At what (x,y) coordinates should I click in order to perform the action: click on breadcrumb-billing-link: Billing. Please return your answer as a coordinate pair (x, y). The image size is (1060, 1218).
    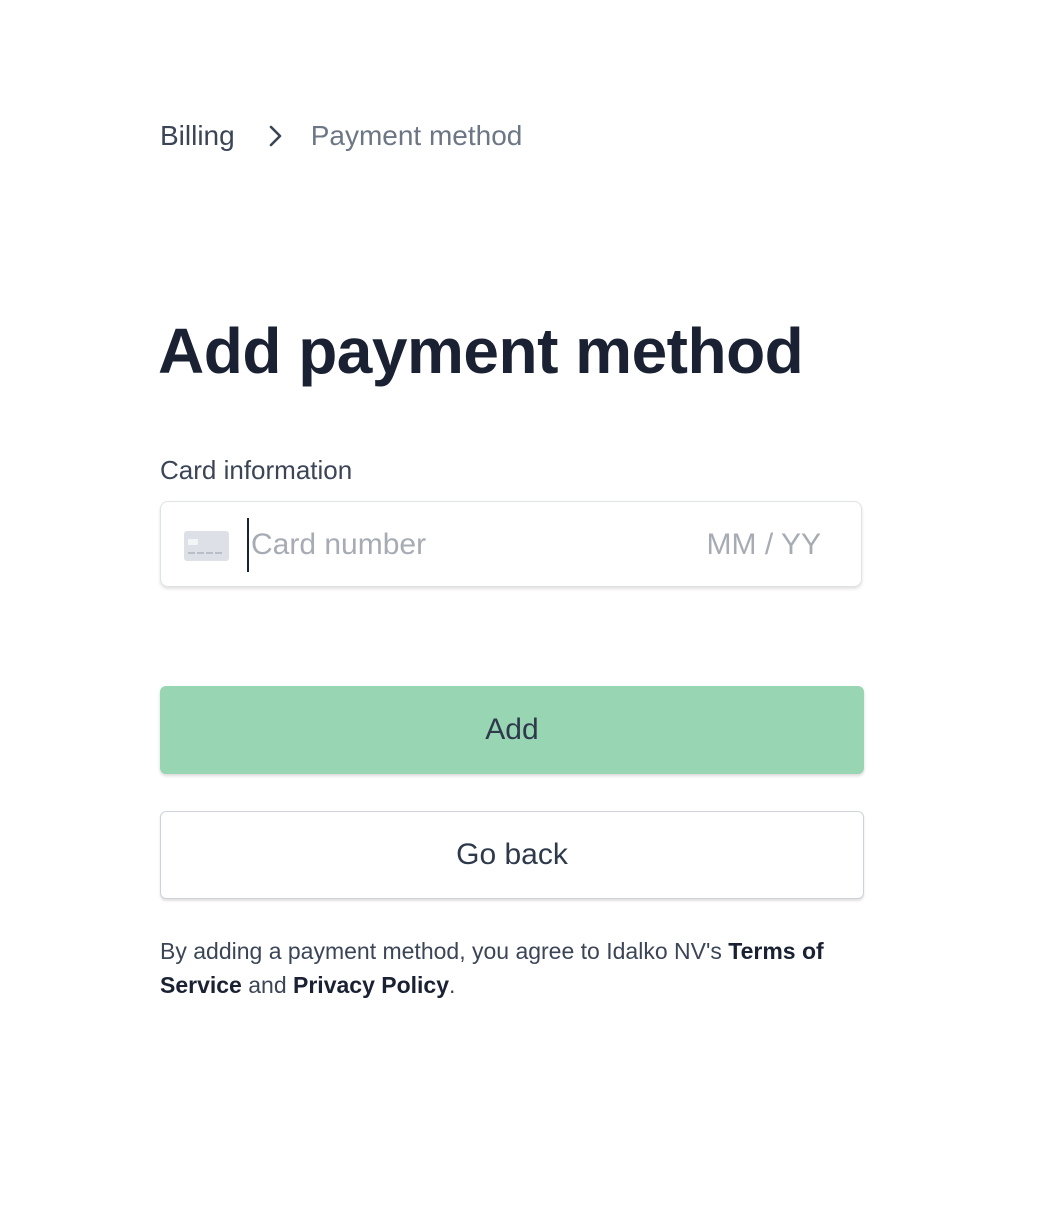
    Looking at the image, I should click on (197, 136).